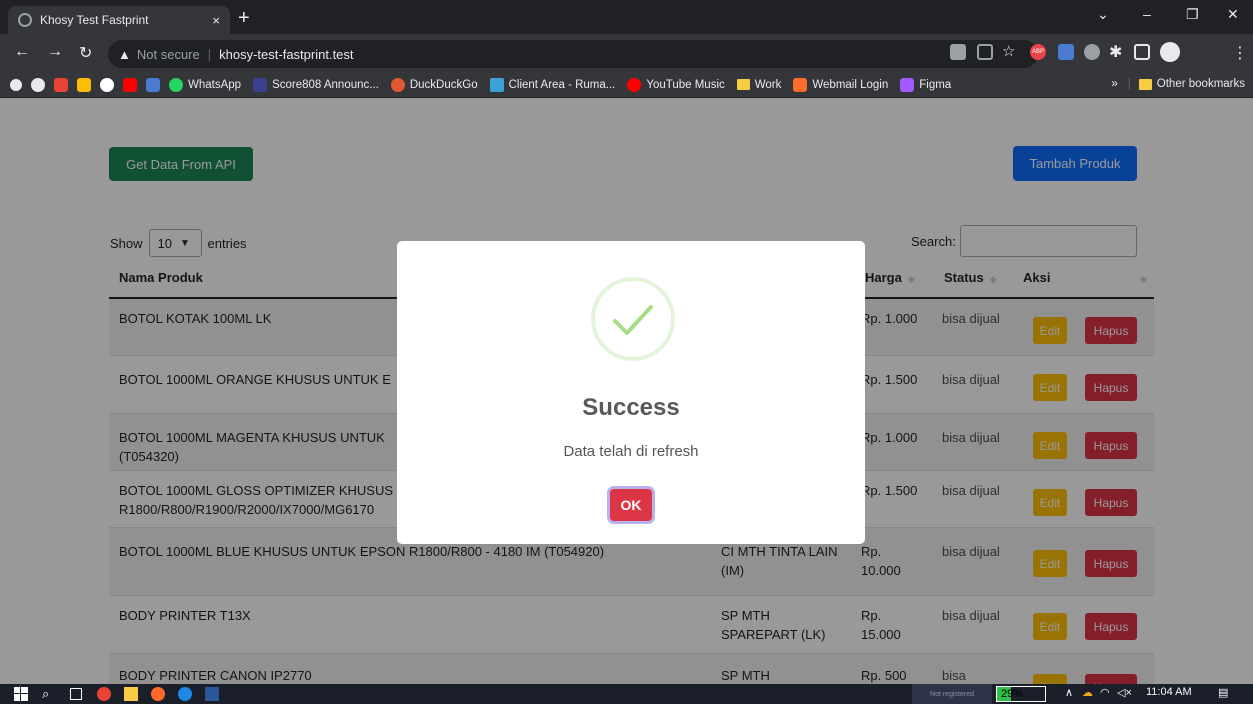  I want to click on drive-icon, so click(84, 84).